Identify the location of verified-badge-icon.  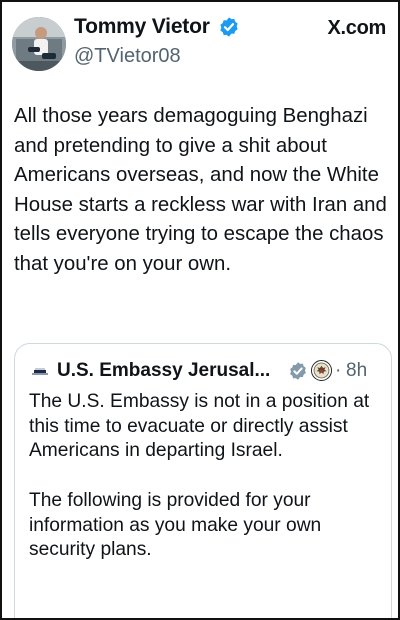
(229, 27).